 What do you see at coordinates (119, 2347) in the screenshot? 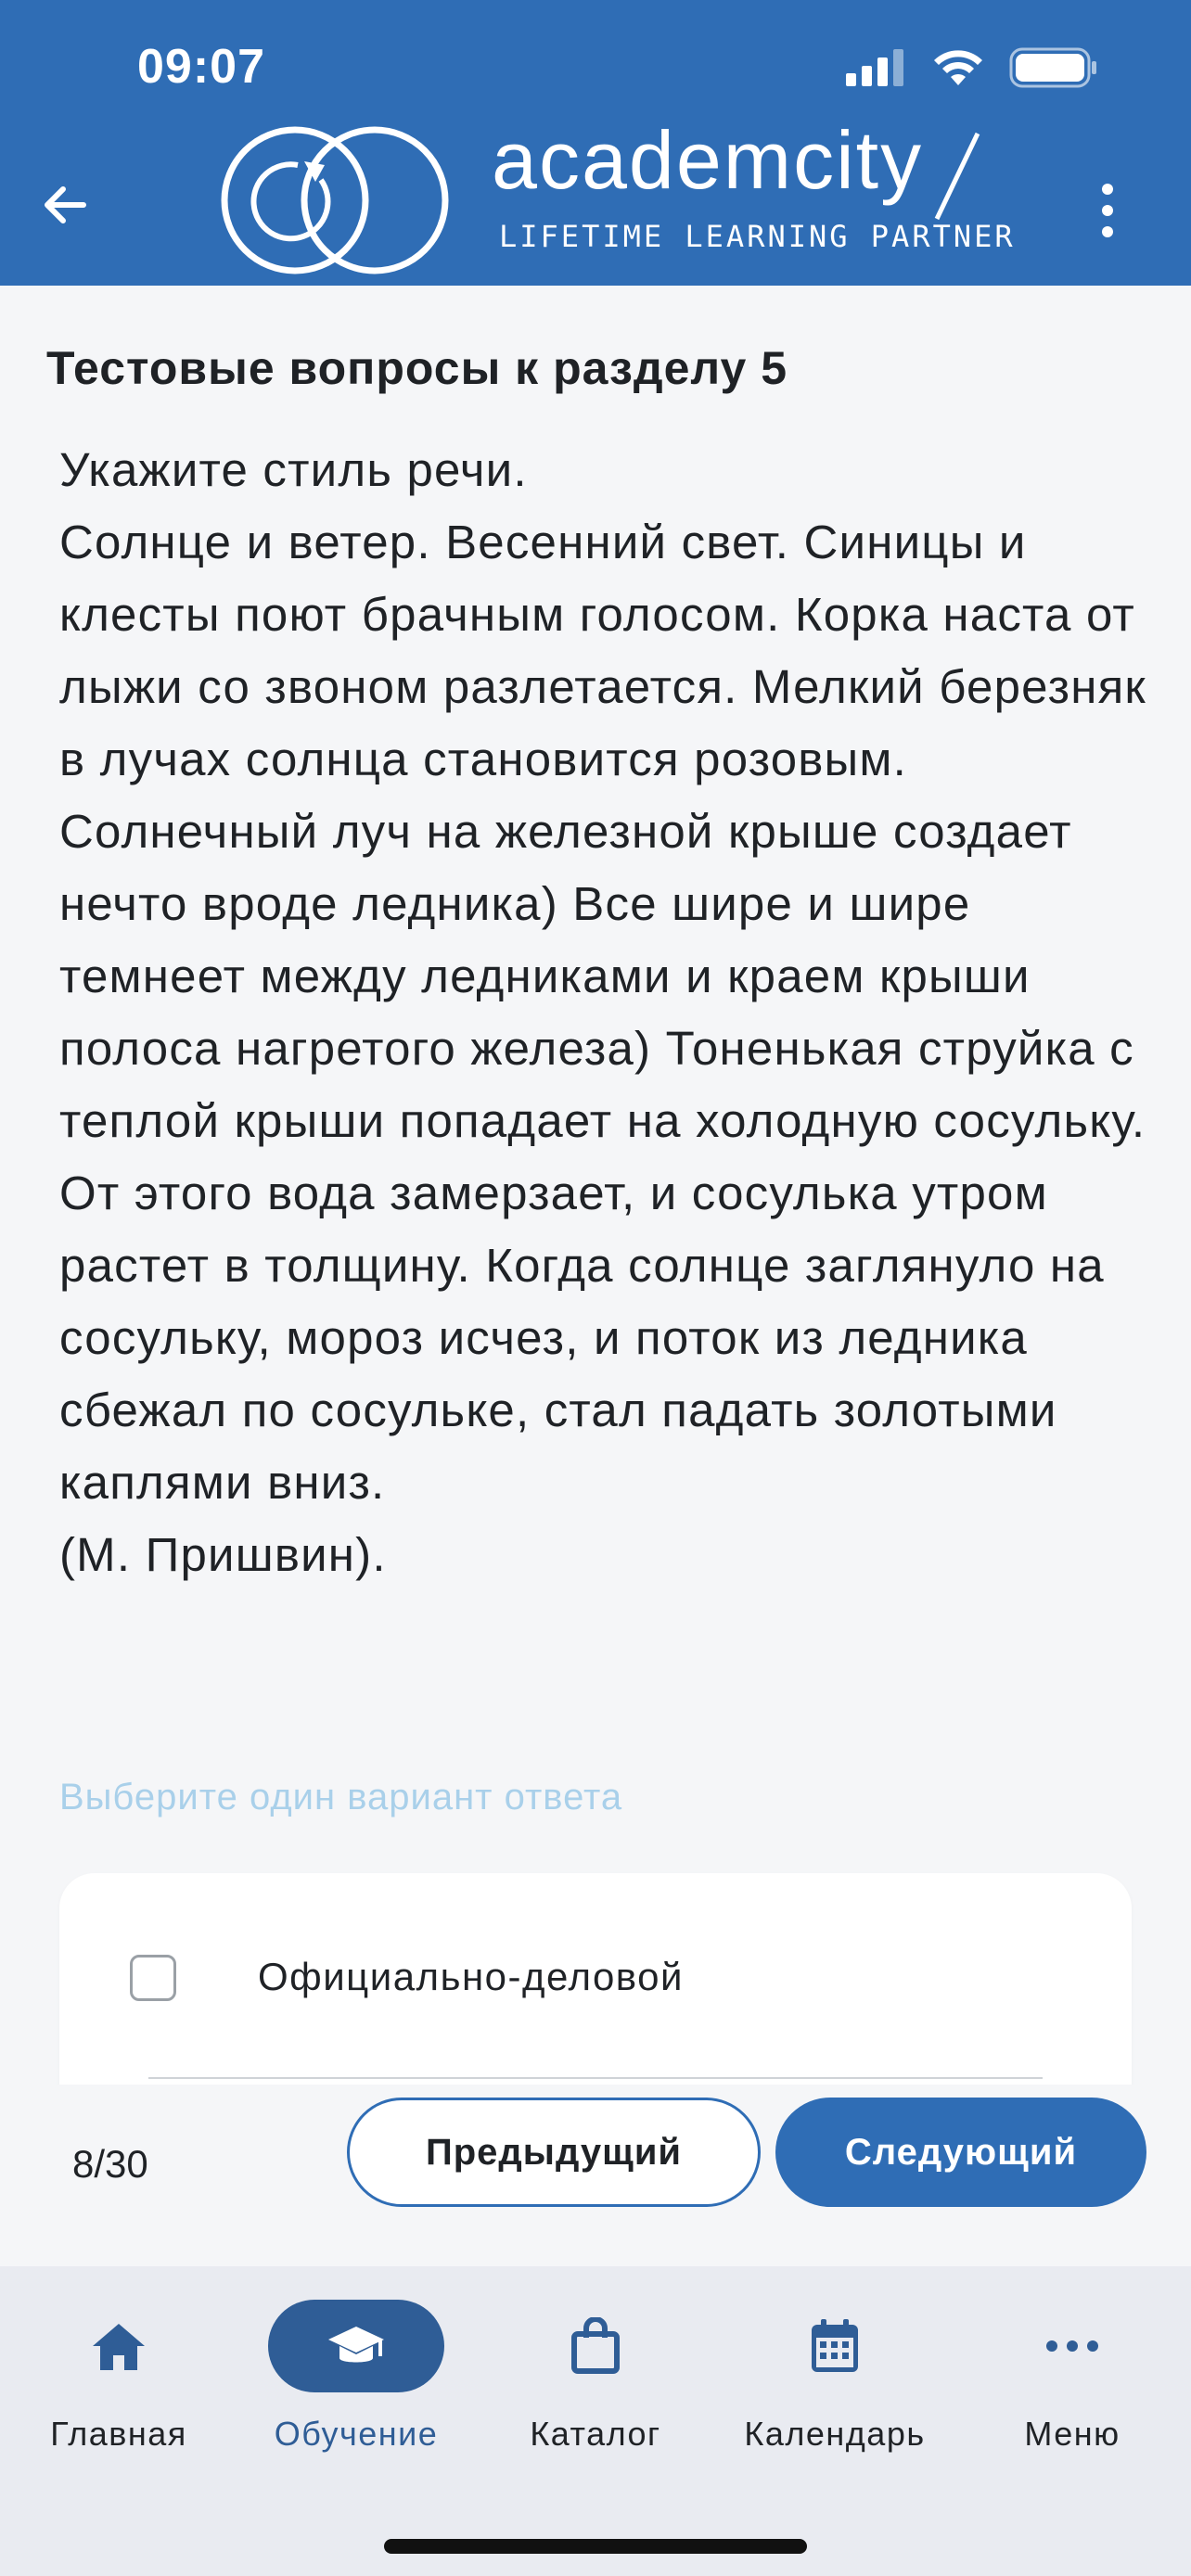
I see `home-icon` at bounding box center [119, 2347].